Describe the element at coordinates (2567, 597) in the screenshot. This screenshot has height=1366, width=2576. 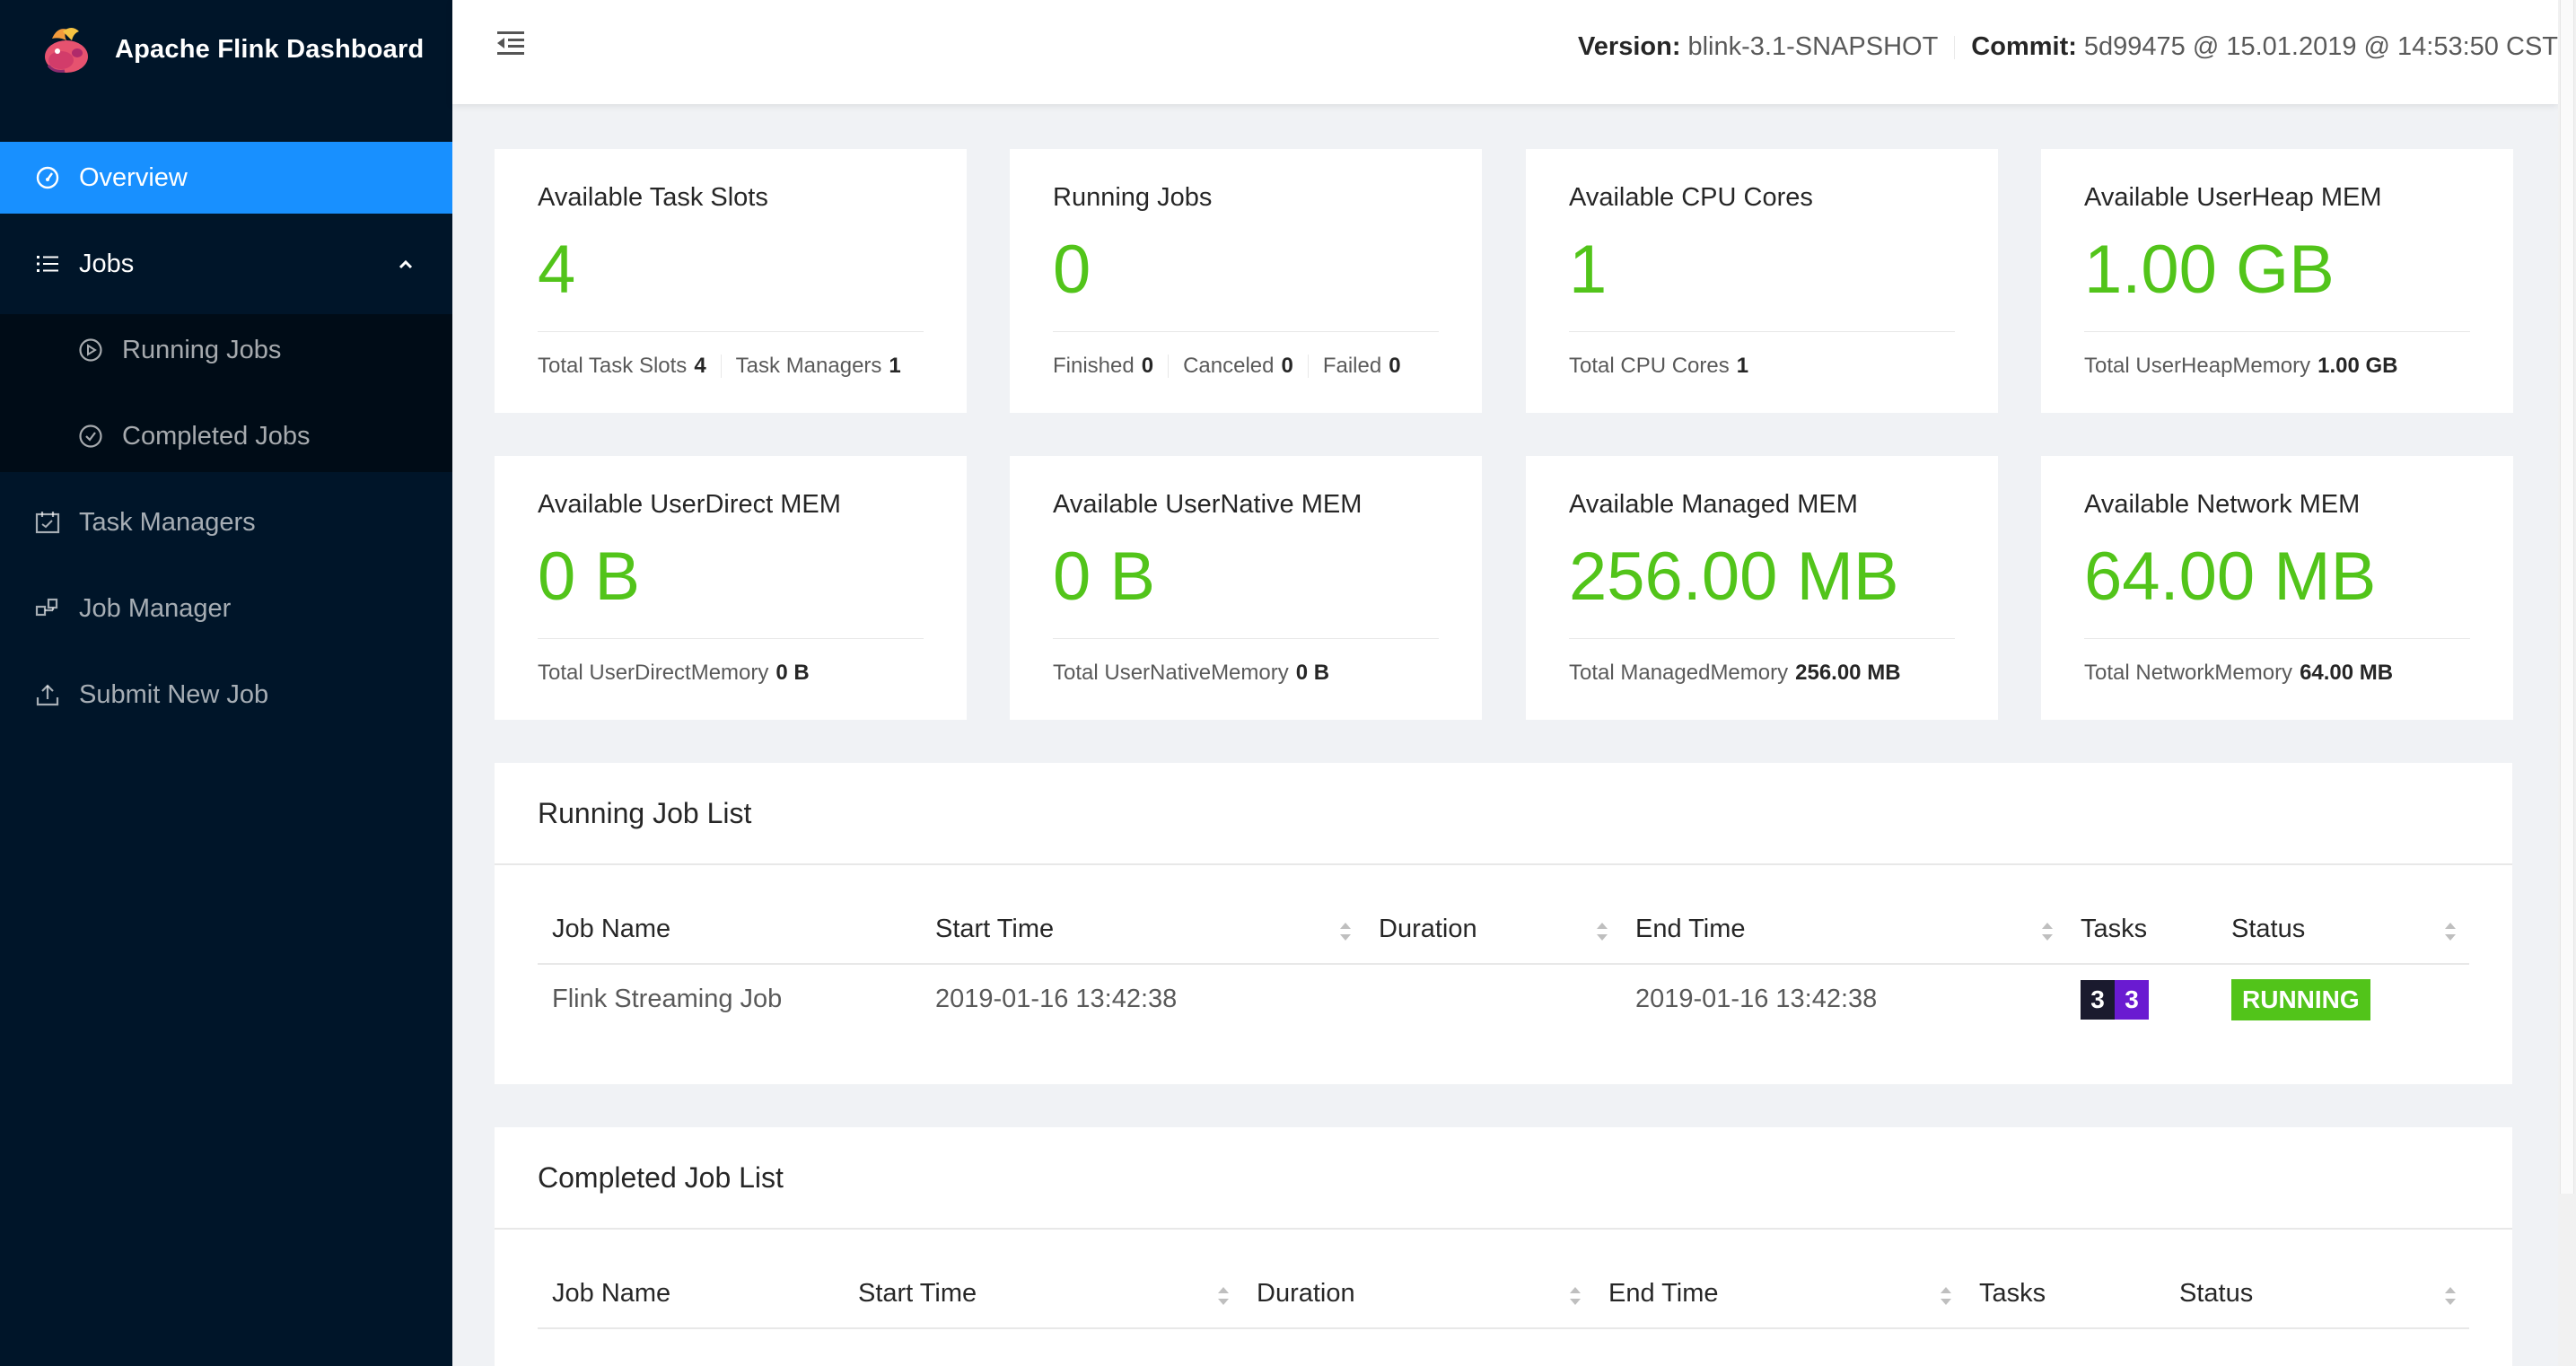
I see `scrollbar-thumb` at that location.